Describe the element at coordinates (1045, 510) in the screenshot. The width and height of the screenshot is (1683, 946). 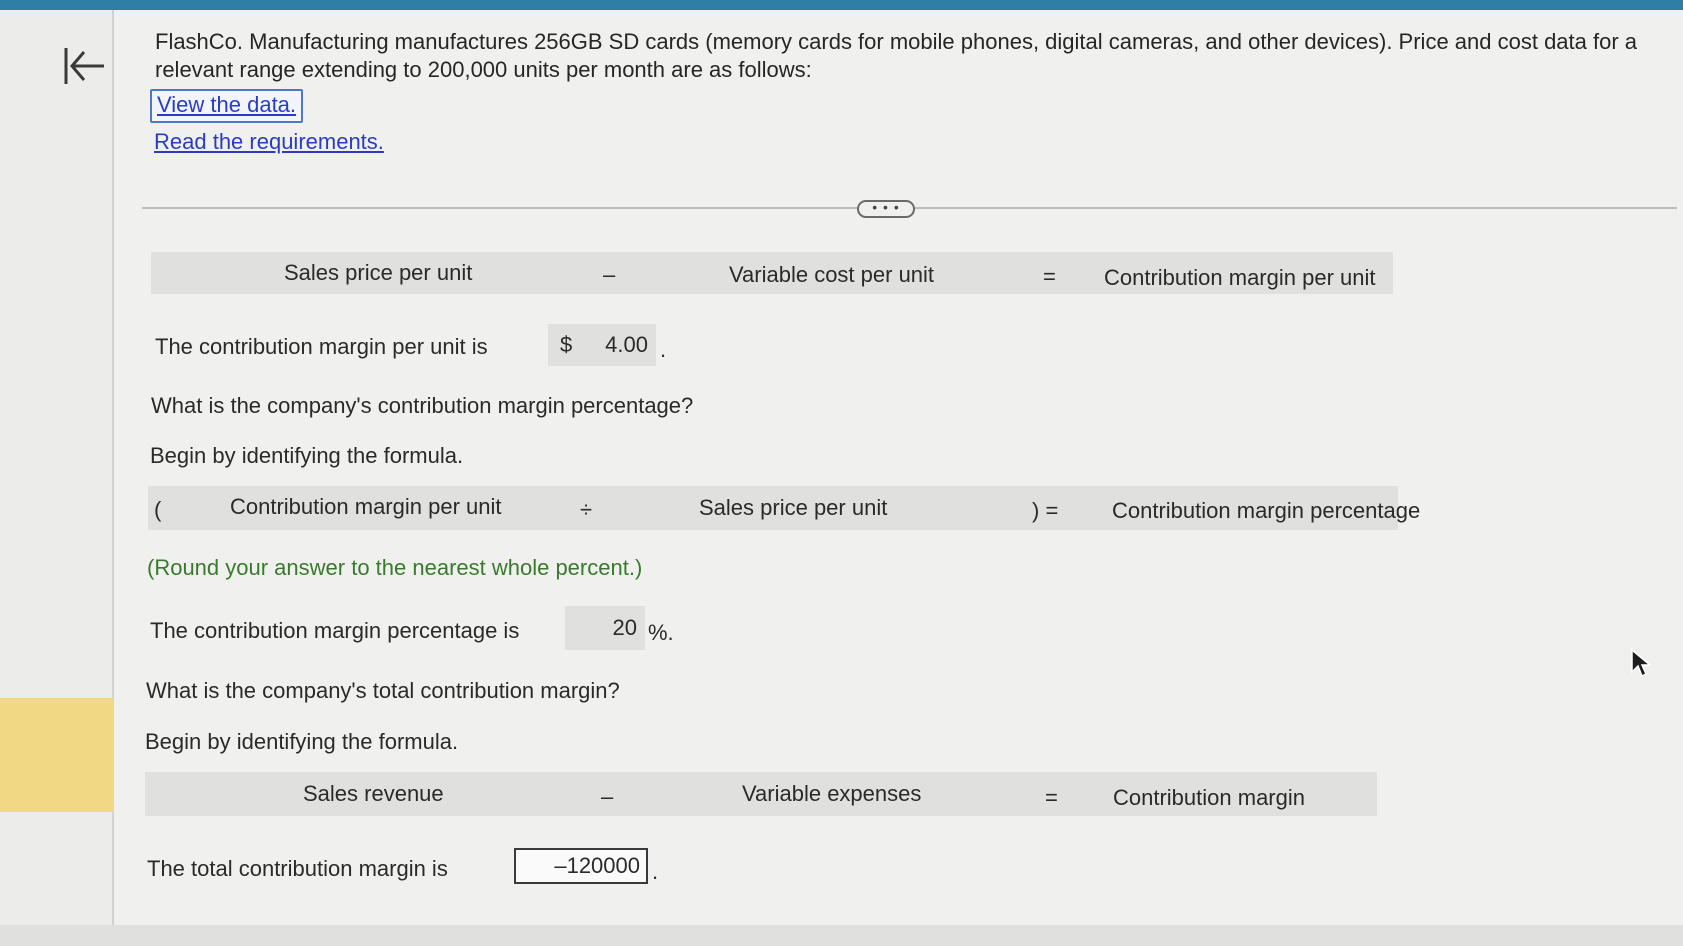
I see `formula-close-equals: ) =` at that location.